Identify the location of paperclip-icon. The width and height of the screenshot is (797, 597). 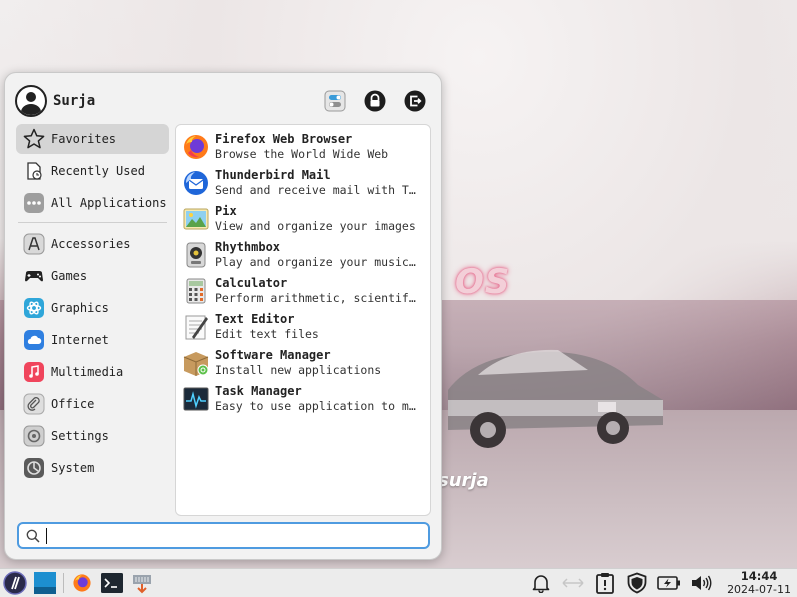
(34, 404).